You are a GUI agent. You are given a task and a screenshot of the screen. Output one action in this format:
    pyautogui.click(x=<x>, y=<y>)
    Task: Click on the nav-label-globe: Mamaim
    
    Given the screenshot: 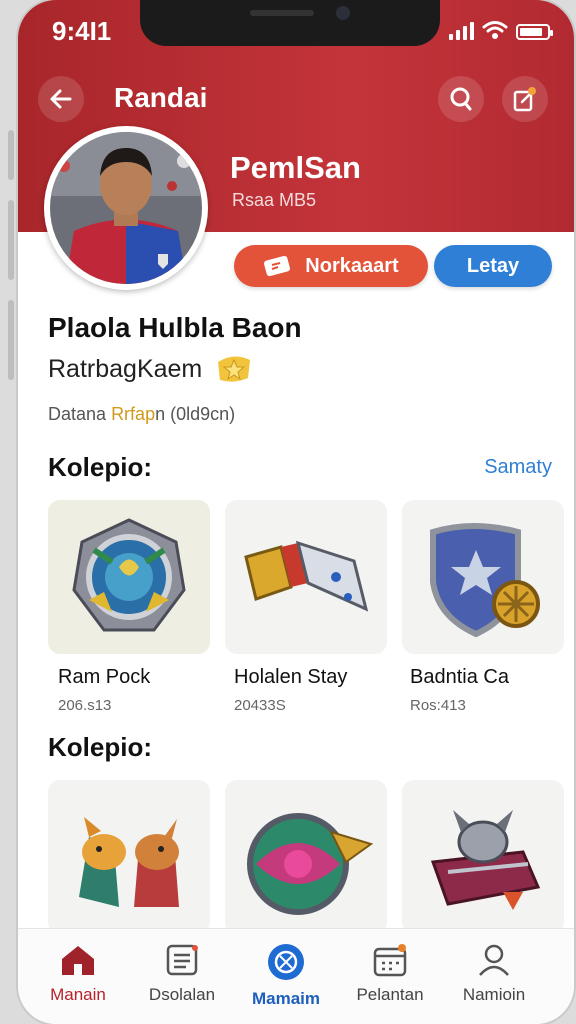 What is the action you would take?
    pyautogui.click(x=286, y=998)
    